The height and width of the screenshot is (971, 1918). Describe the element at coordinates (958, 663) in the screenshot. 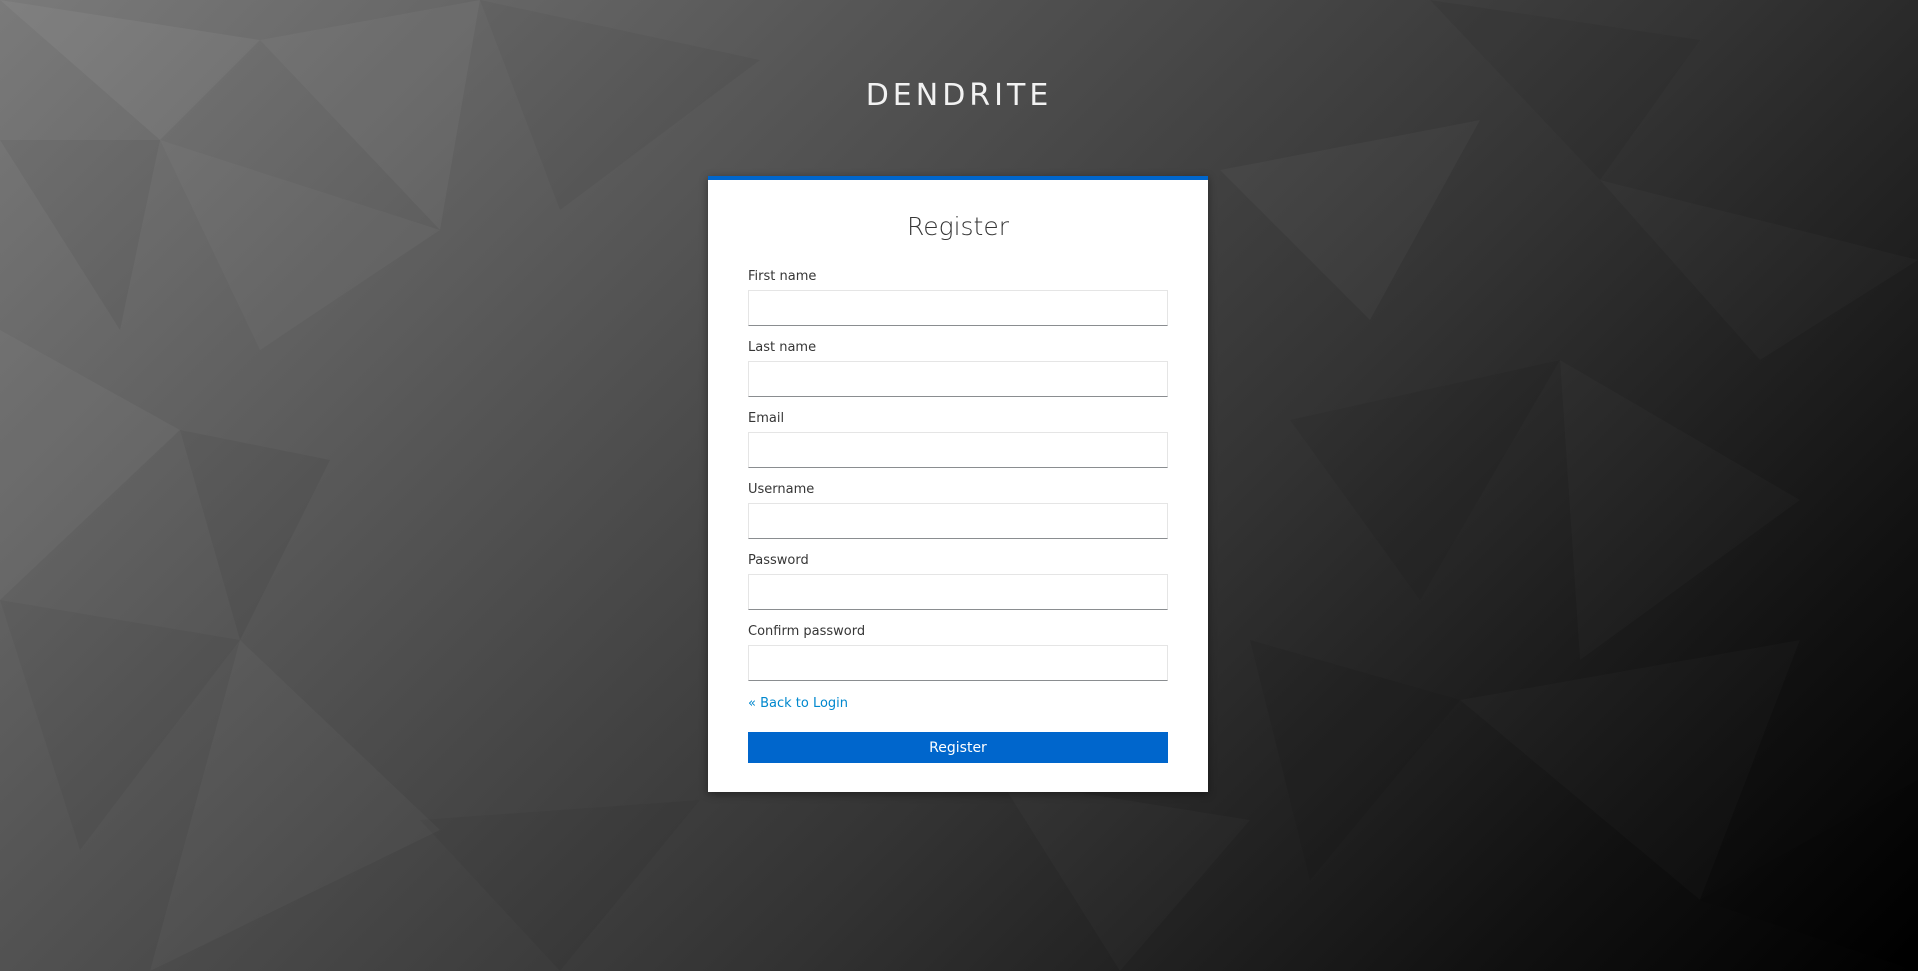

I see `confirm-password-input` at that location.